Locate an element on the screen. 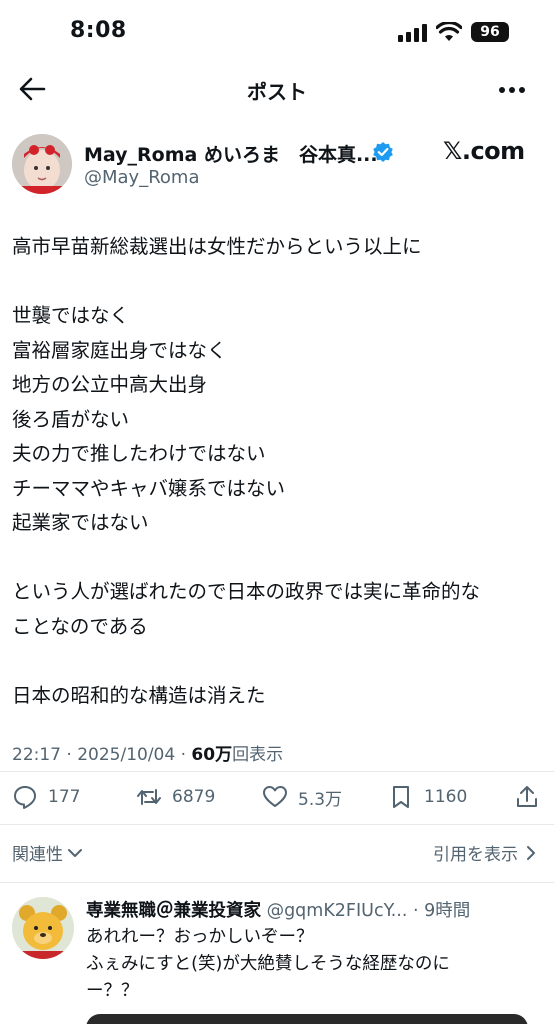  post-line: チーママやキャバ嬢系ではない is located at coordinates (149, 488).